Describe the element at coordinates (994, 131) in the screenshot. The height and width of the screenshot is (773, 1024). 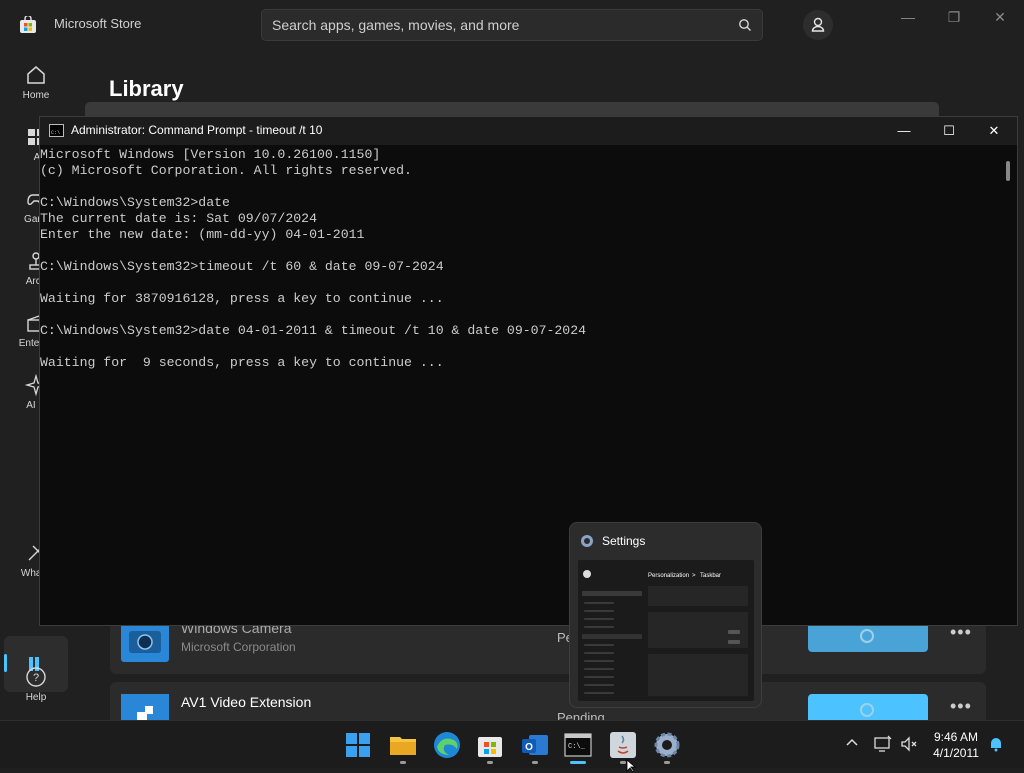
I see `cmd-close-button: ✕` at that location.